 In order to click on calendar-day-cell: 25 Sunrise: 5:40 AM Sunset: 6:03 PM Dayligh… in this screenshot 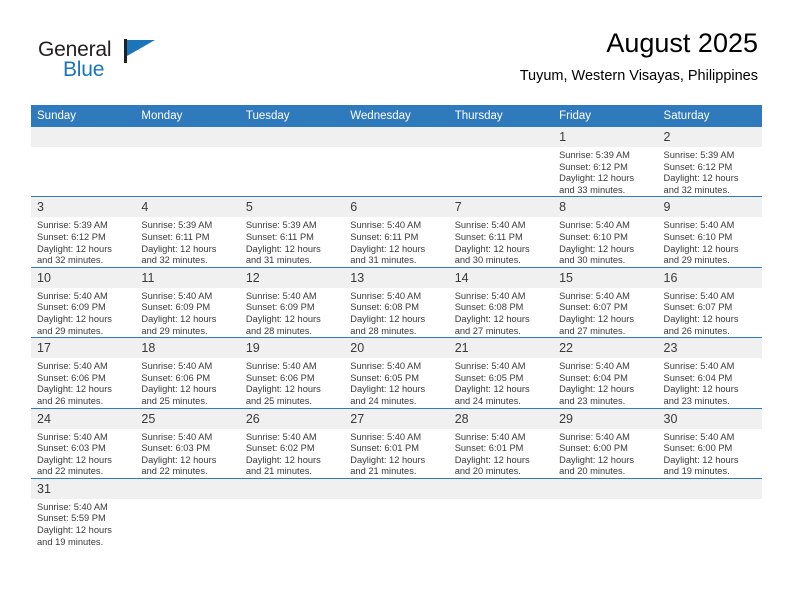, I will do `click(187, 443)`.